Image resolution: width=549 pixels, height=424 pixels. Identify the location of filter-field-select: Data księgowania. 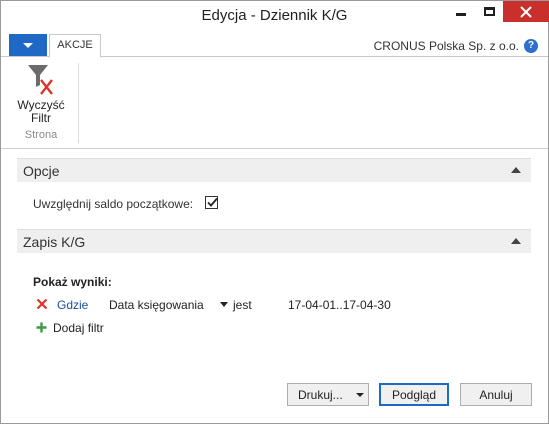
(156, 305).